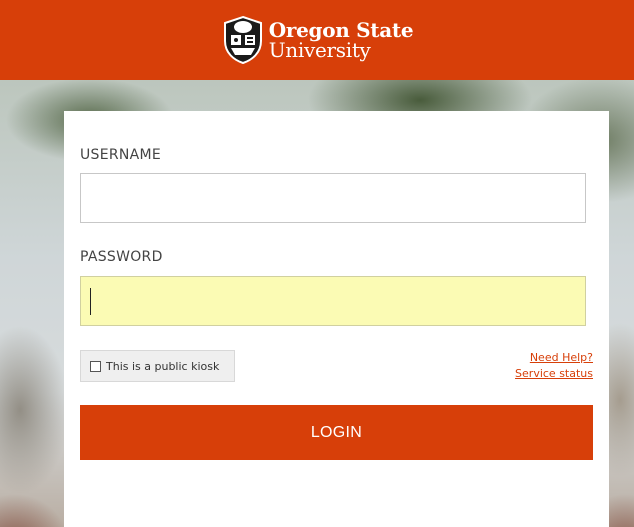 This screenshot has width=634, height=527. Describe the element at coordinates (554, 373) in the screenshot. I see `service-status-link: Service status` at that location.